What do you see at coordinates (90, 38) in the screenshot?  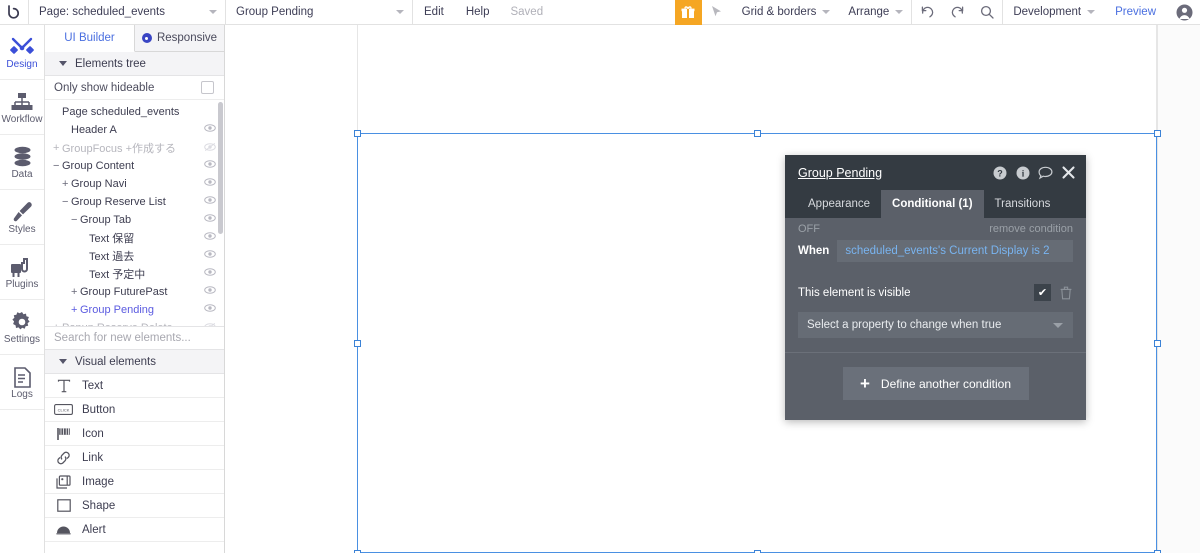 I see `tab-ui-builder: UI Builder` at bounding box center [90, 38].